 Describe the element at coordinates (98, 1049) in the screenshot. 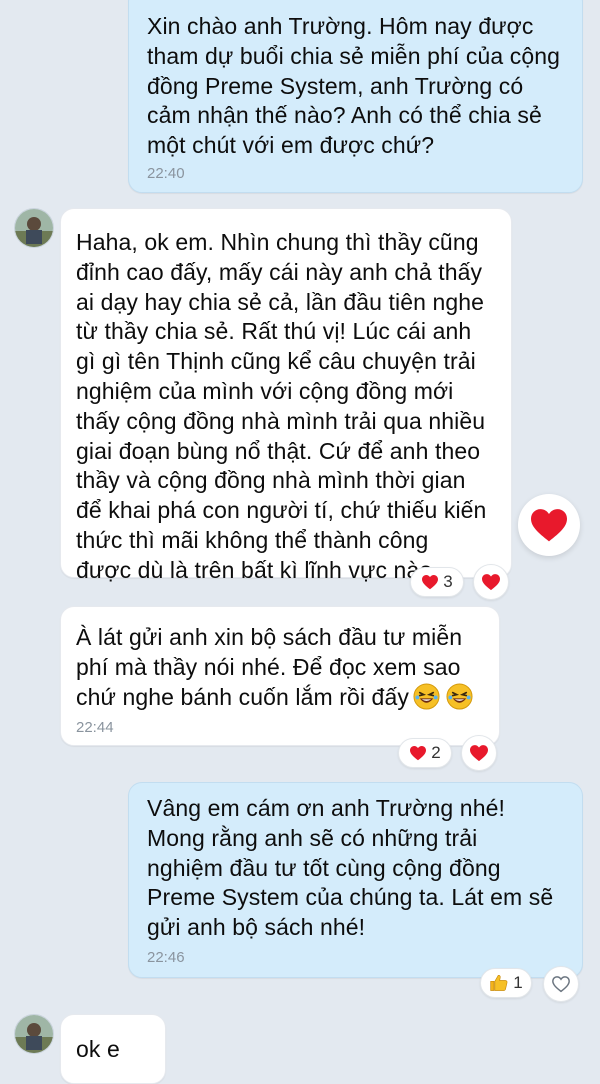

I see `message-text: ok e` at that location.